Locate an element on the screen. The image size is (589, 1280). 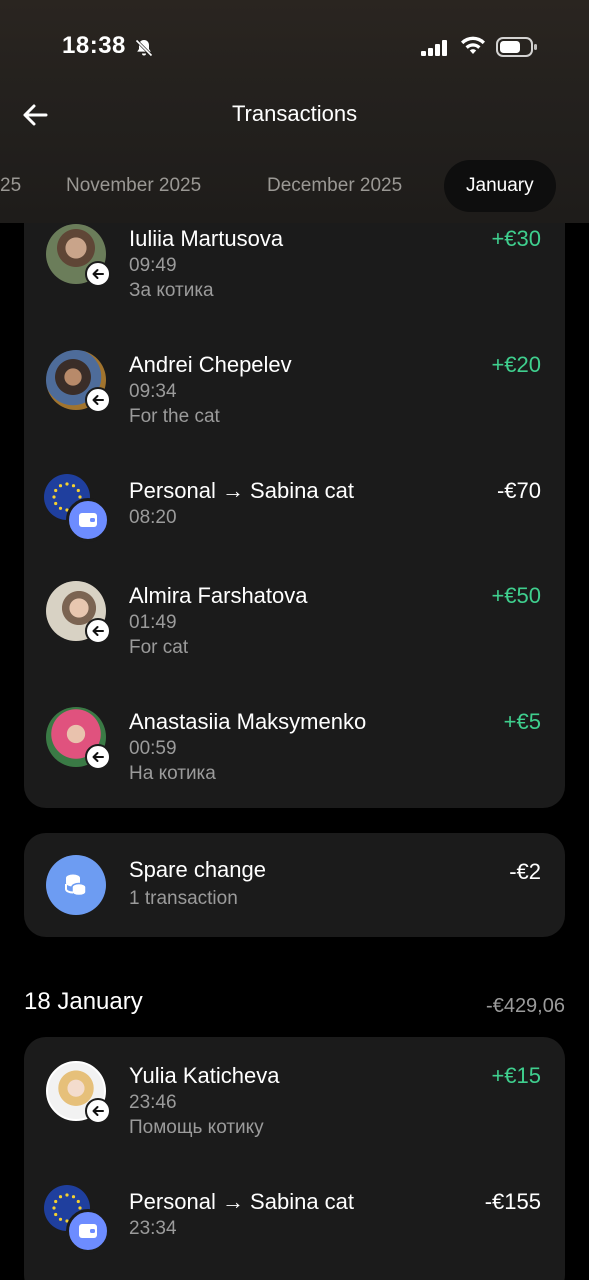
transaction-amount: +€15 is located at coordinates (516, 1075).